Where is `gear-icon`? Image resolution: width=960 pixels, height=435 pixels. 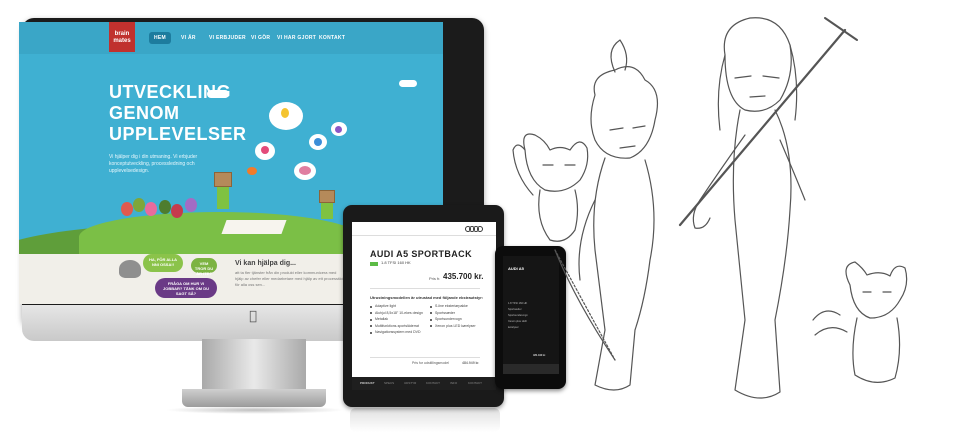
gear-icon is located at coordinates (338, 129).